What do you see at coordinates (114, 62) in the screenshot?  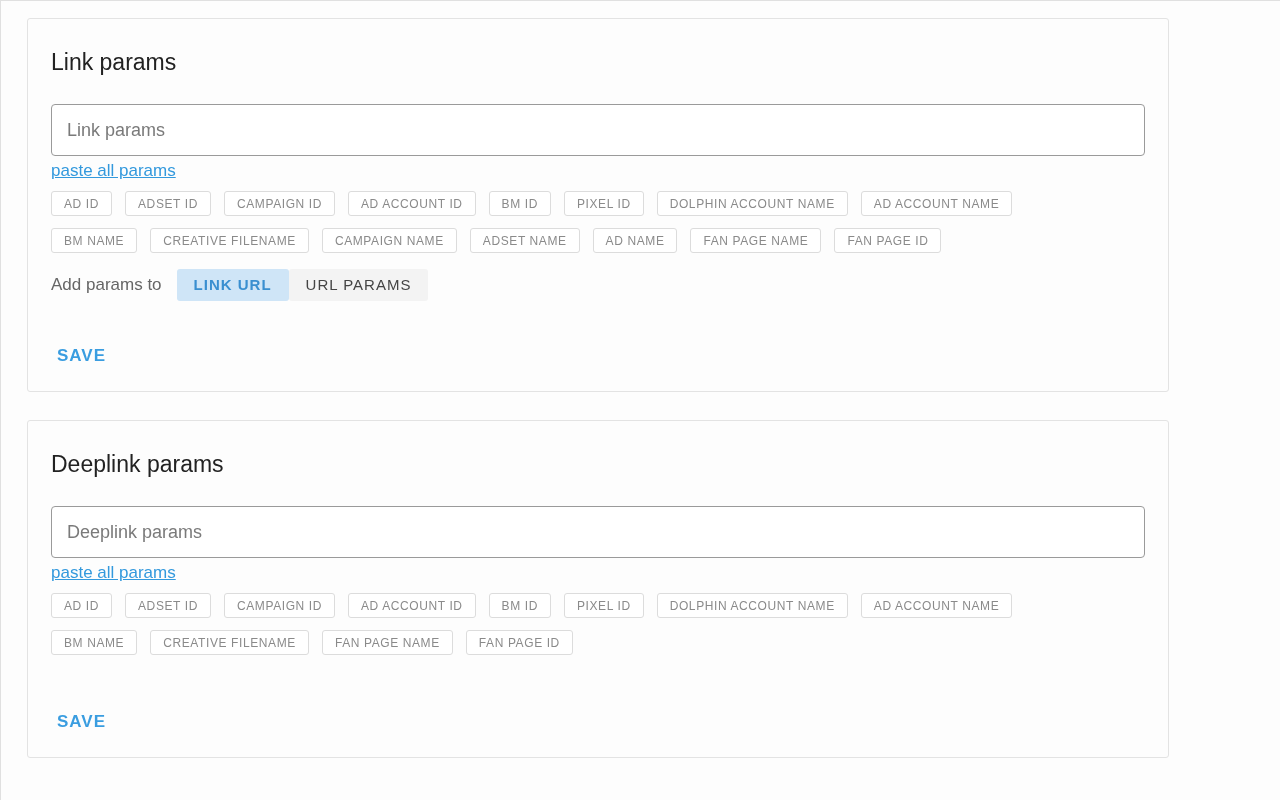 I see `card-title: Link params` at bounding box center [114, 62].